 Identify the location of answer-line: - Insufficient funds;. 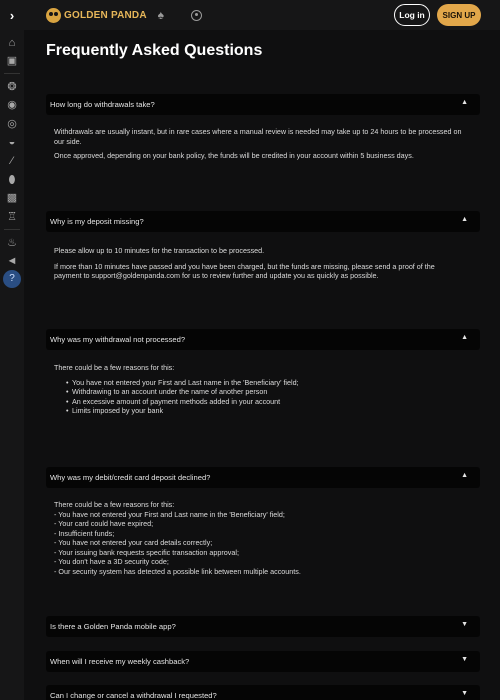
(84, 533).